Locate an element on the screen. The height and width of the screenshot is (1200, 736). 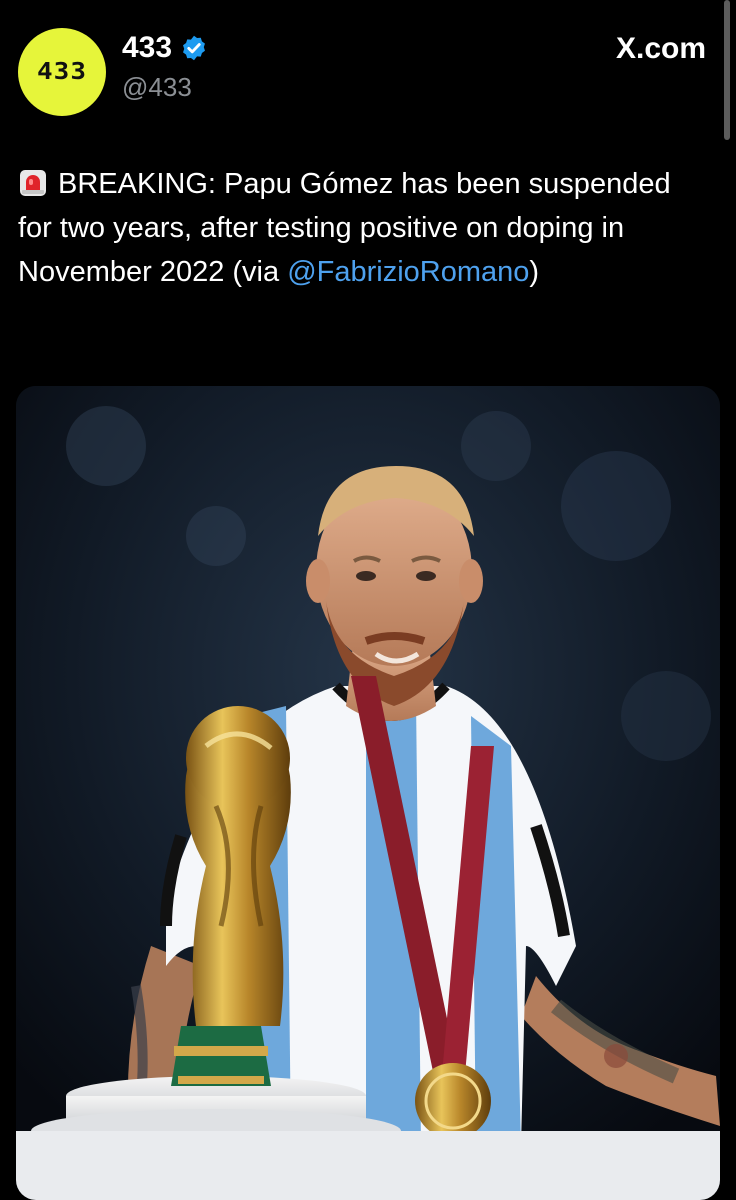
account-handle: @433 is located at coordinates (157, 87).